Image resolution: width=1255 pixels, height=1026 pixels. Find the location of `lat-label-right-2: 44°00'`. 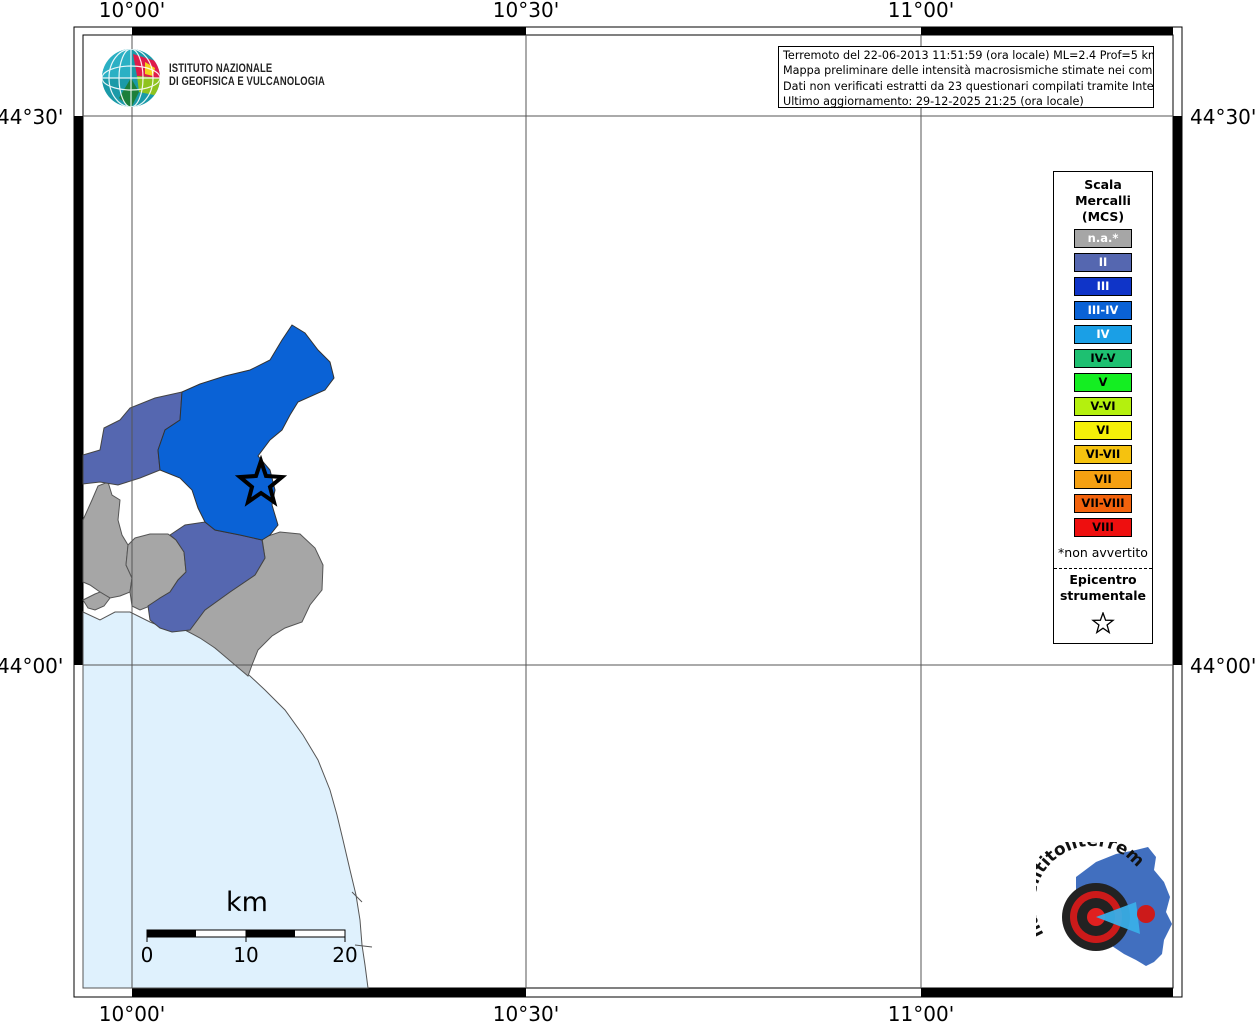

lat-label-right-2: 44°00' is located at coordinates (1222, 666).